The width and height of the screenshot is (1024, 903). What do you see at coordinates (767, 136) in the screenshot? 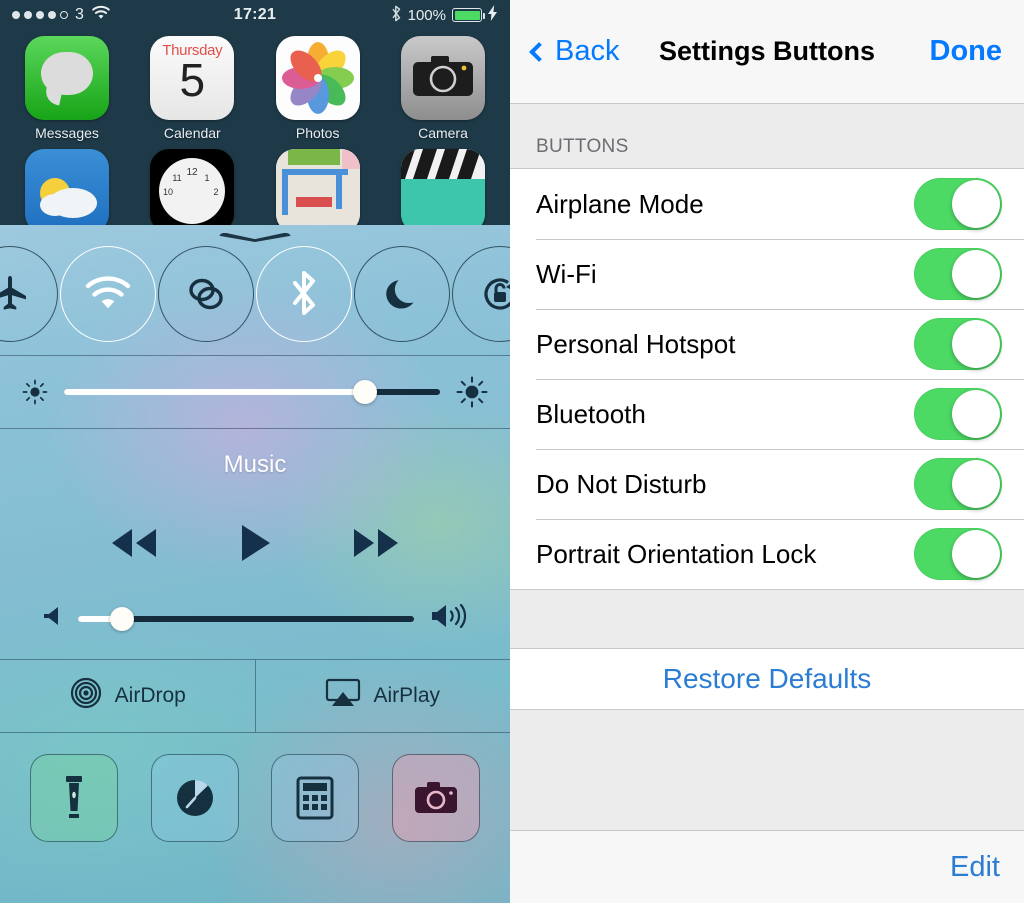
I see `section-header: BUTTONS` at bounding box center [767, 136].